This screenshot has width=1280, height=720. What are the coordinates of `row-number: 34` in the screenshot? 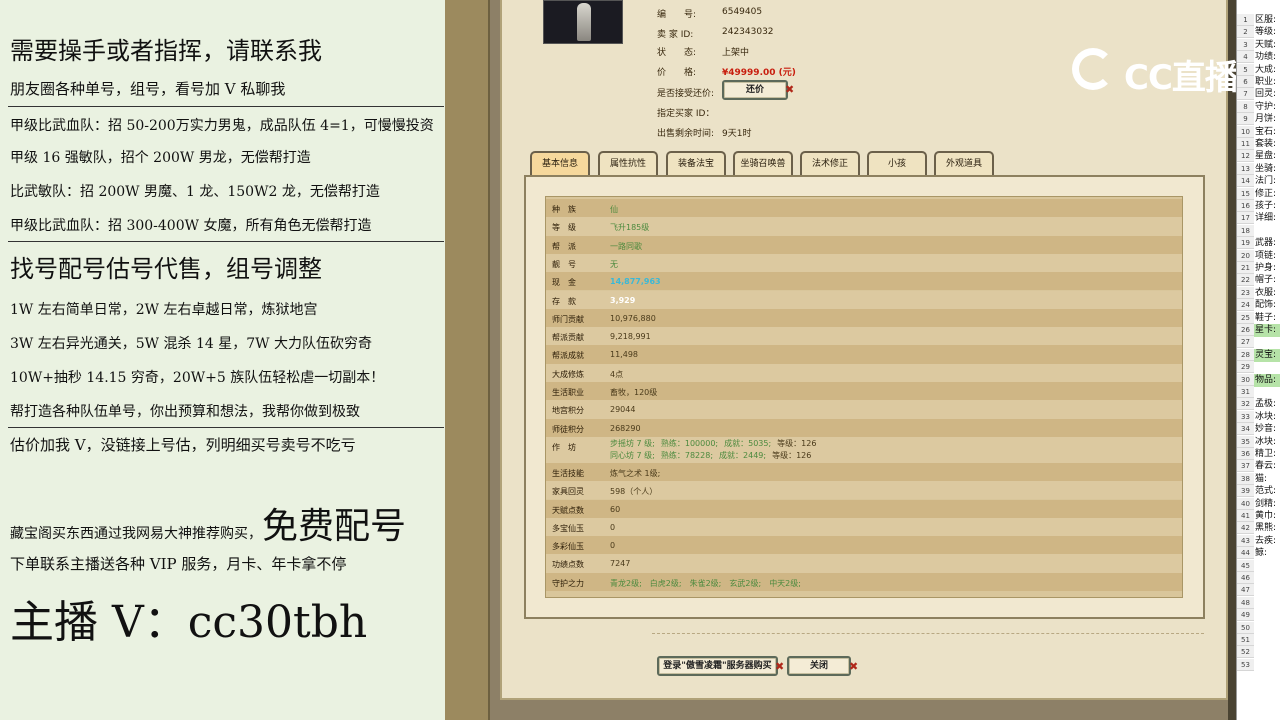 It's located at (1245, 429).